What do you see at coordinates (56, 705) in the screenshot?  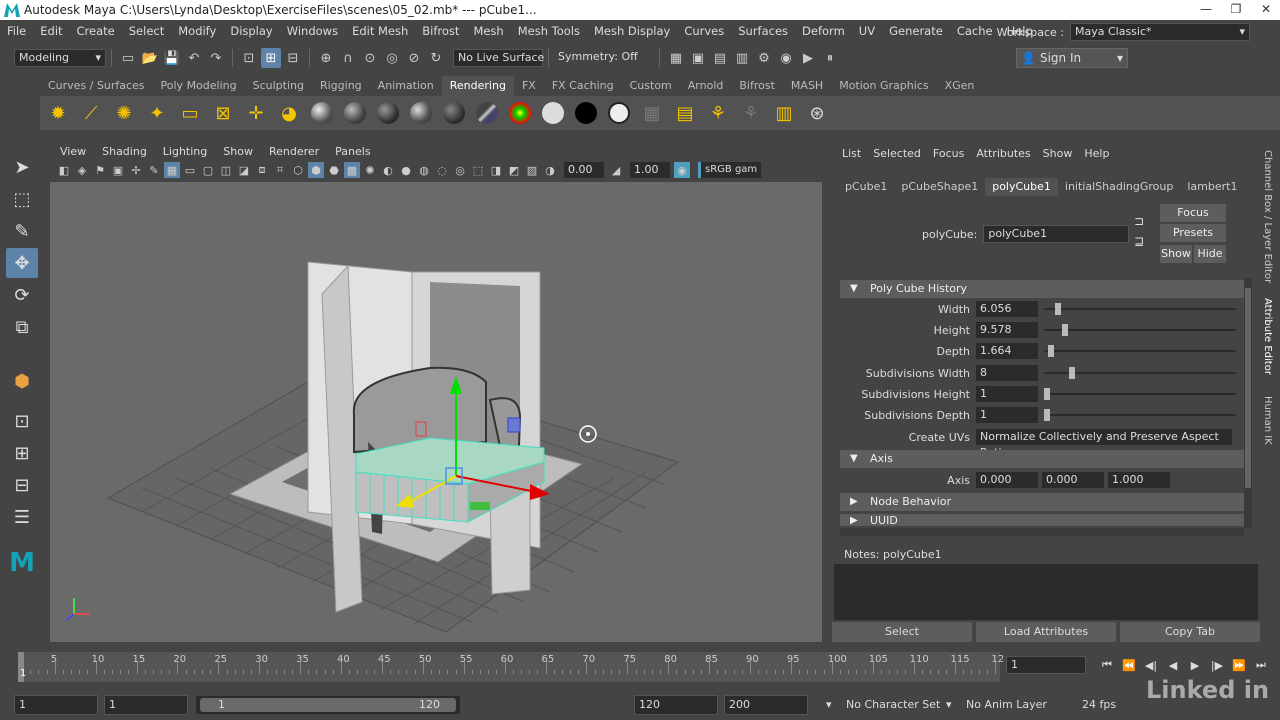 I see `start-time-field: 1` at bounding box center [56, 705].